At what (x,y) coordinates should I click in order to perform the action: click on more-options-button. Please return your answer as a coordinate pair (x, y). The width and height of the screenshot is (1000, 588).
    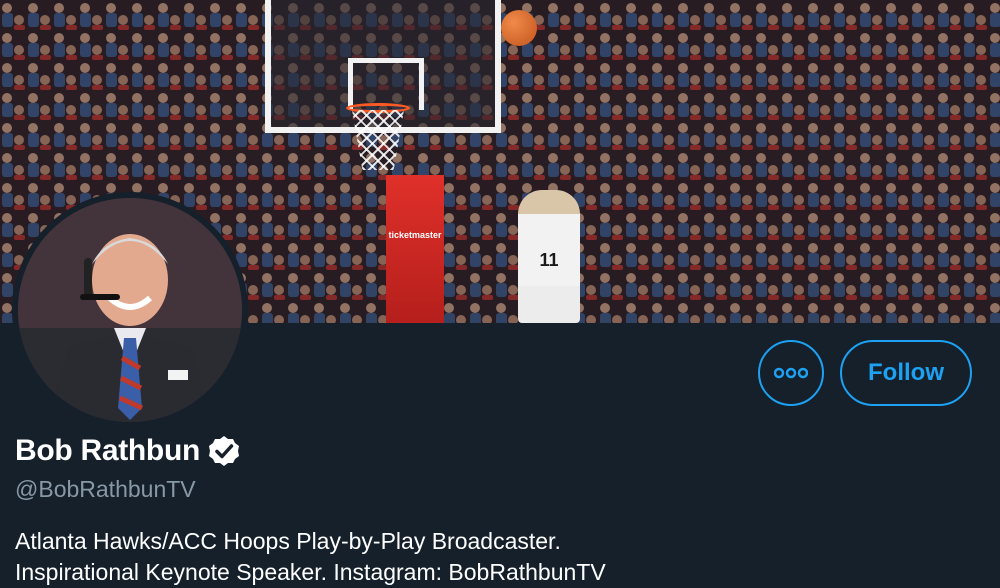
    Looking at the image, I should click on (791, 373).